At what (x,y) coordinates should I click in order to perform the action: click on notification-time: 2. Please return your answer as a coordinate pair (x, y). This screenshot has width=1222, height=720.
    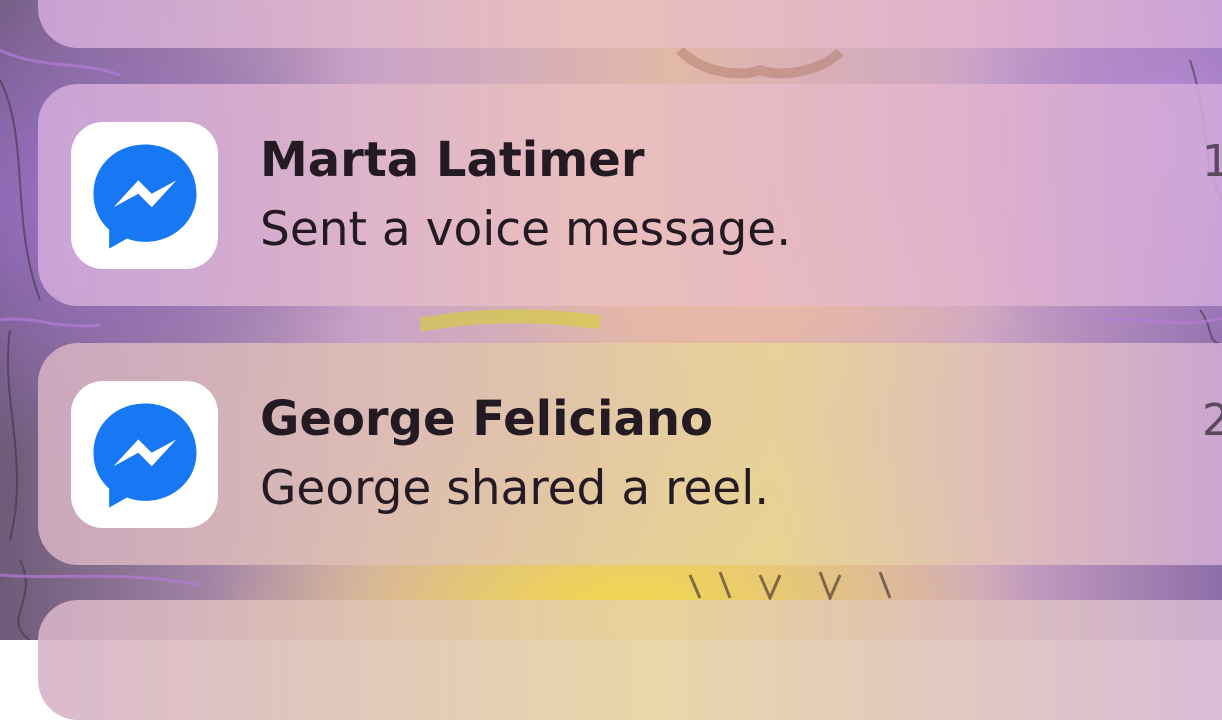
    Looking at the image, I should click on (1212, 420).